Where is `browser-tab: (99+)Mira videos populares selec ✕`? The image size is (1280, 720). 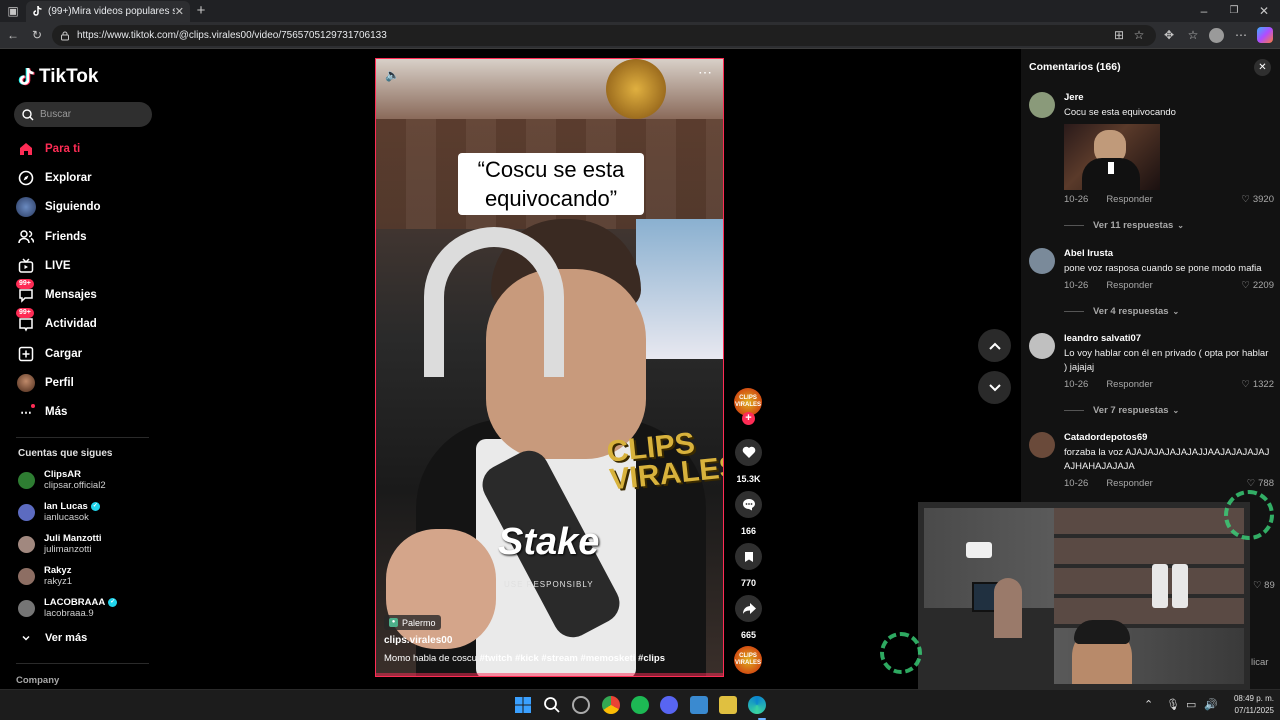 browser-tab: (99+)Mira videos populares selec ✕ is located at coordinates (108, 11).